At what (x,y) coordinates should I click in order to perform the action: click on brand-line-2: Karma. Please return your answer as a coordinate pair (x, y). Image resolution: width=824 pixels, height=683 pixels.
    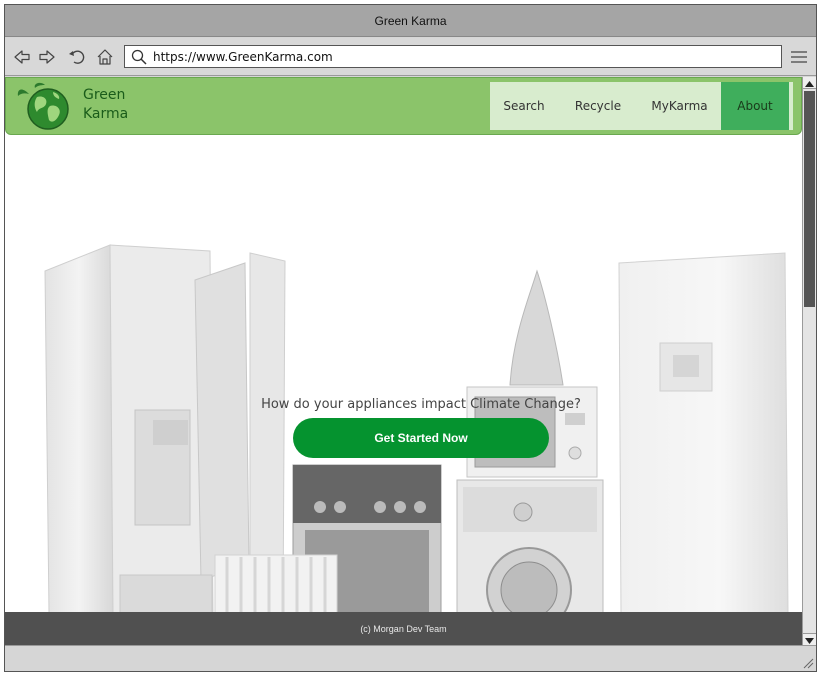
    Looking at the image, I should click on (106, 114).